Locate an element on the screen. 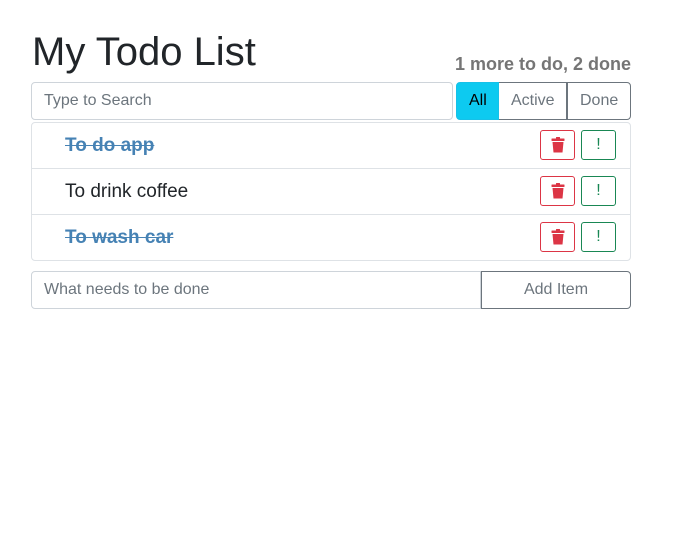 The height and width of the screenshot is (538, 682). filter-done-button: Done is located at coordinates (599, 101).